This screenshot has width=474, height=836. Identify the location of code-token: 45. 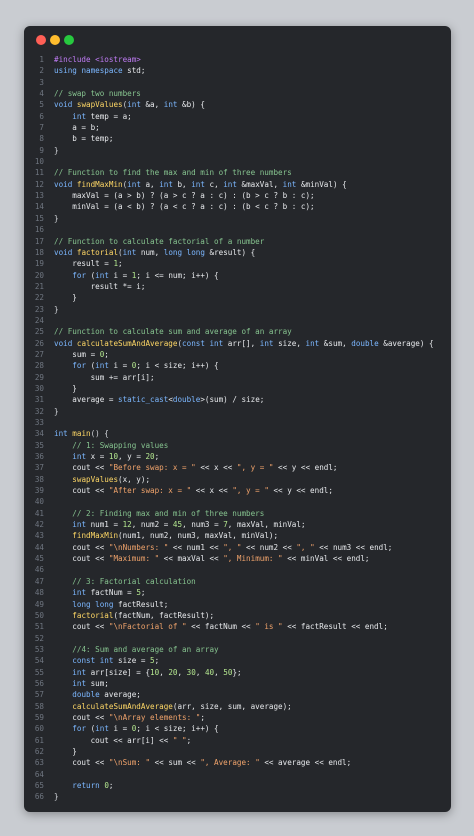
(177, 525).